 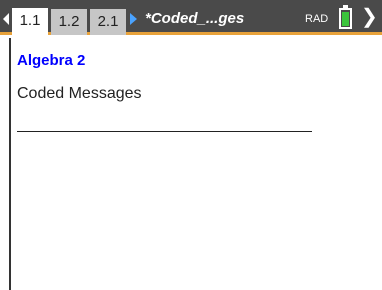 What do you see at coordinates (108, 22) in the screenshot?
I see `tab-2-1: 2.1` at bounding box center [108, 22].